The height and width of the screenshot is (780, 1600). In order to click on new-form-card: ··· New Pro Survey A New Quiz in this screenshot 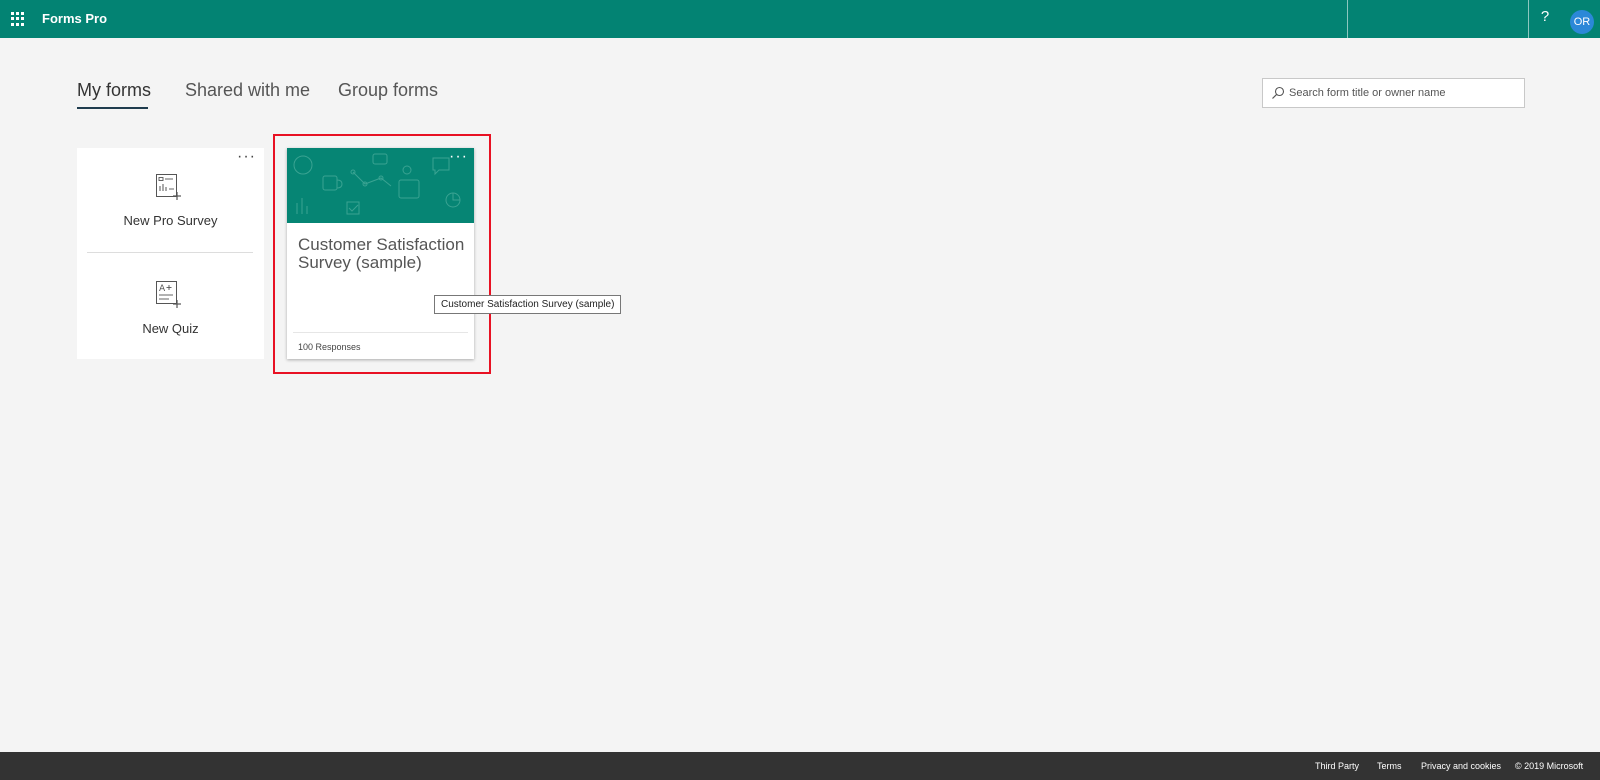, I will do `click(170, 253)`.